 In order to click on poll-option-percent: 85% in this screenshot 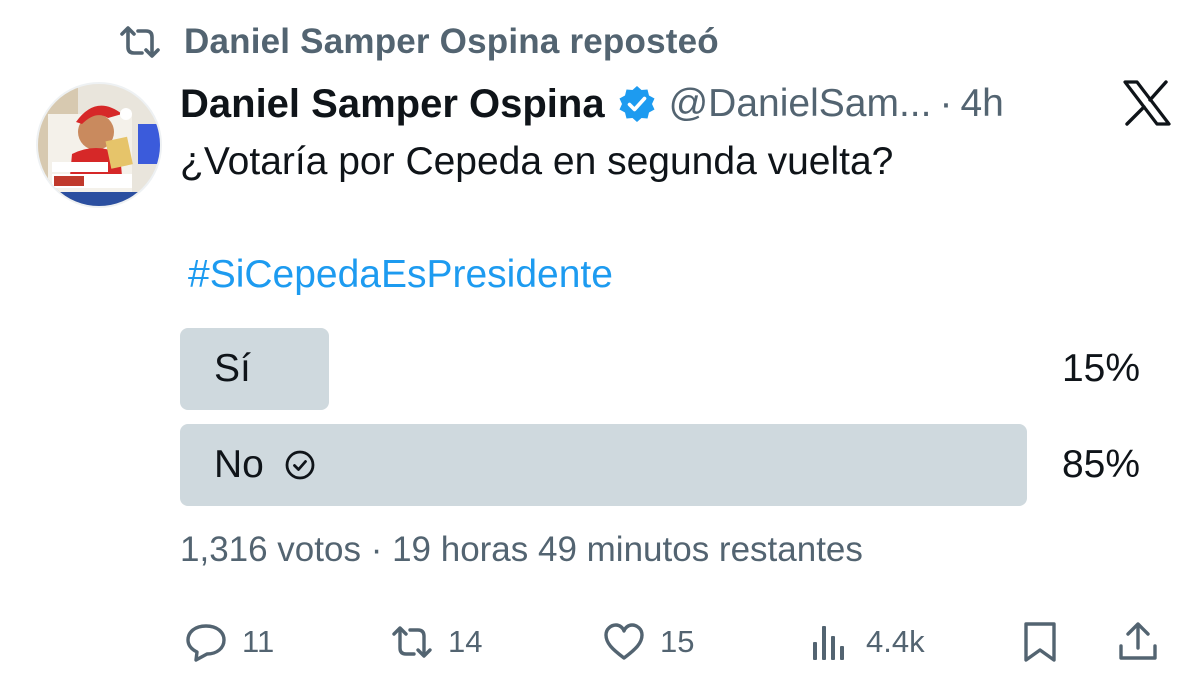, I will do `click(1100, 464)`.